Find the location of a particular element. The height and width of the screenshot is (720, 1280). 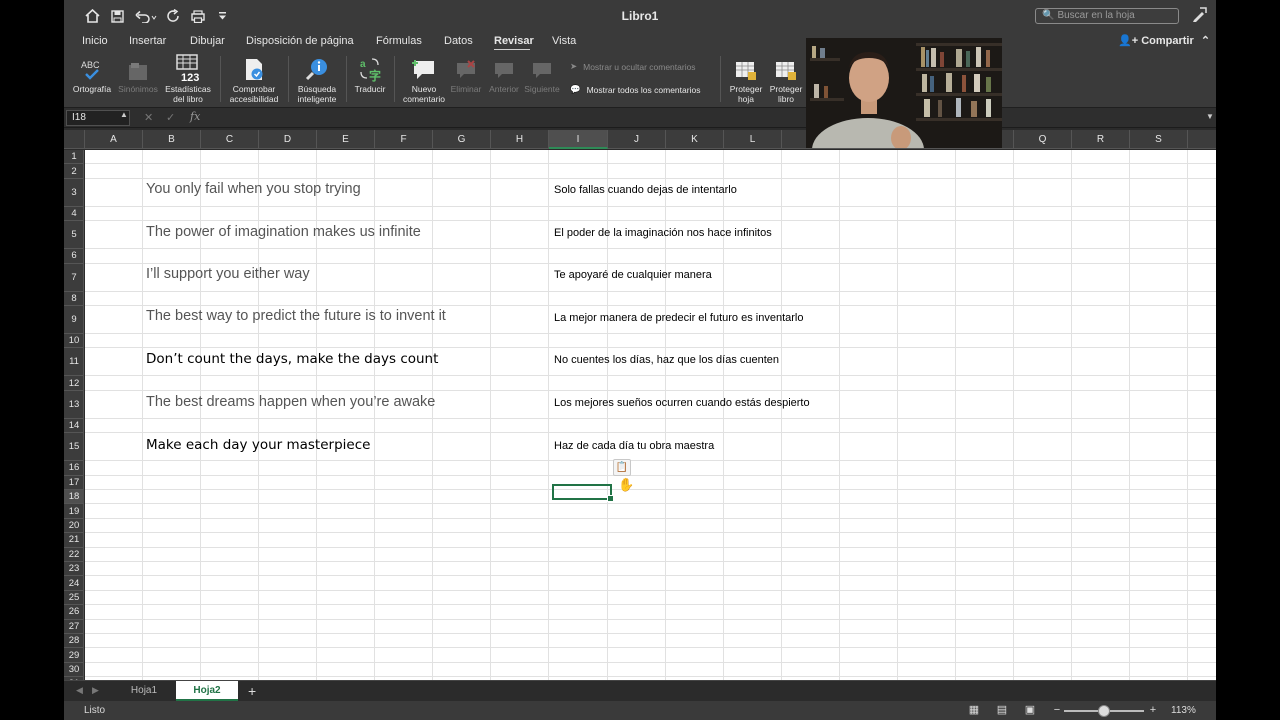

home-icon is located at coordinates (92, 16).